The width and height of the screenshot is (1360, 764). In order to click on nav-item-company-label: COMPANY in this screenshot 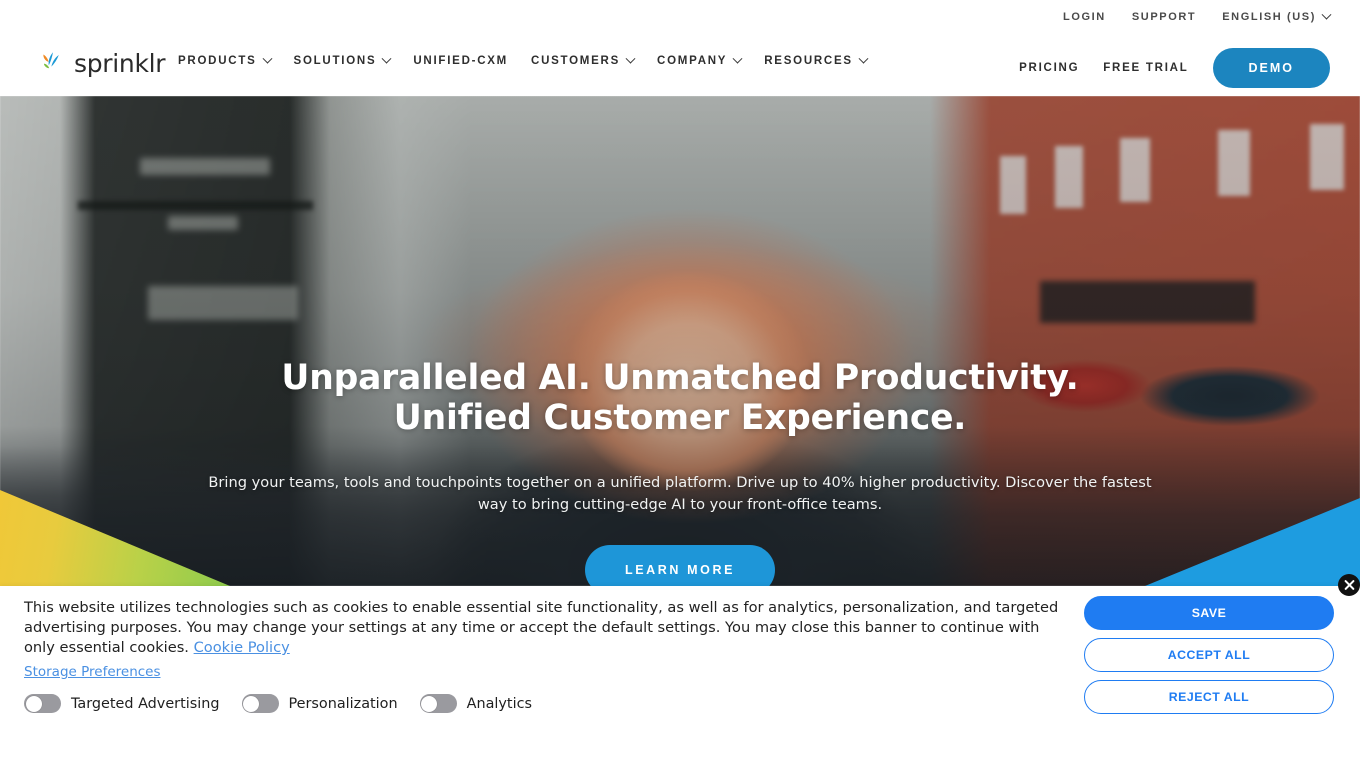, I will do `click(692, 61)`.